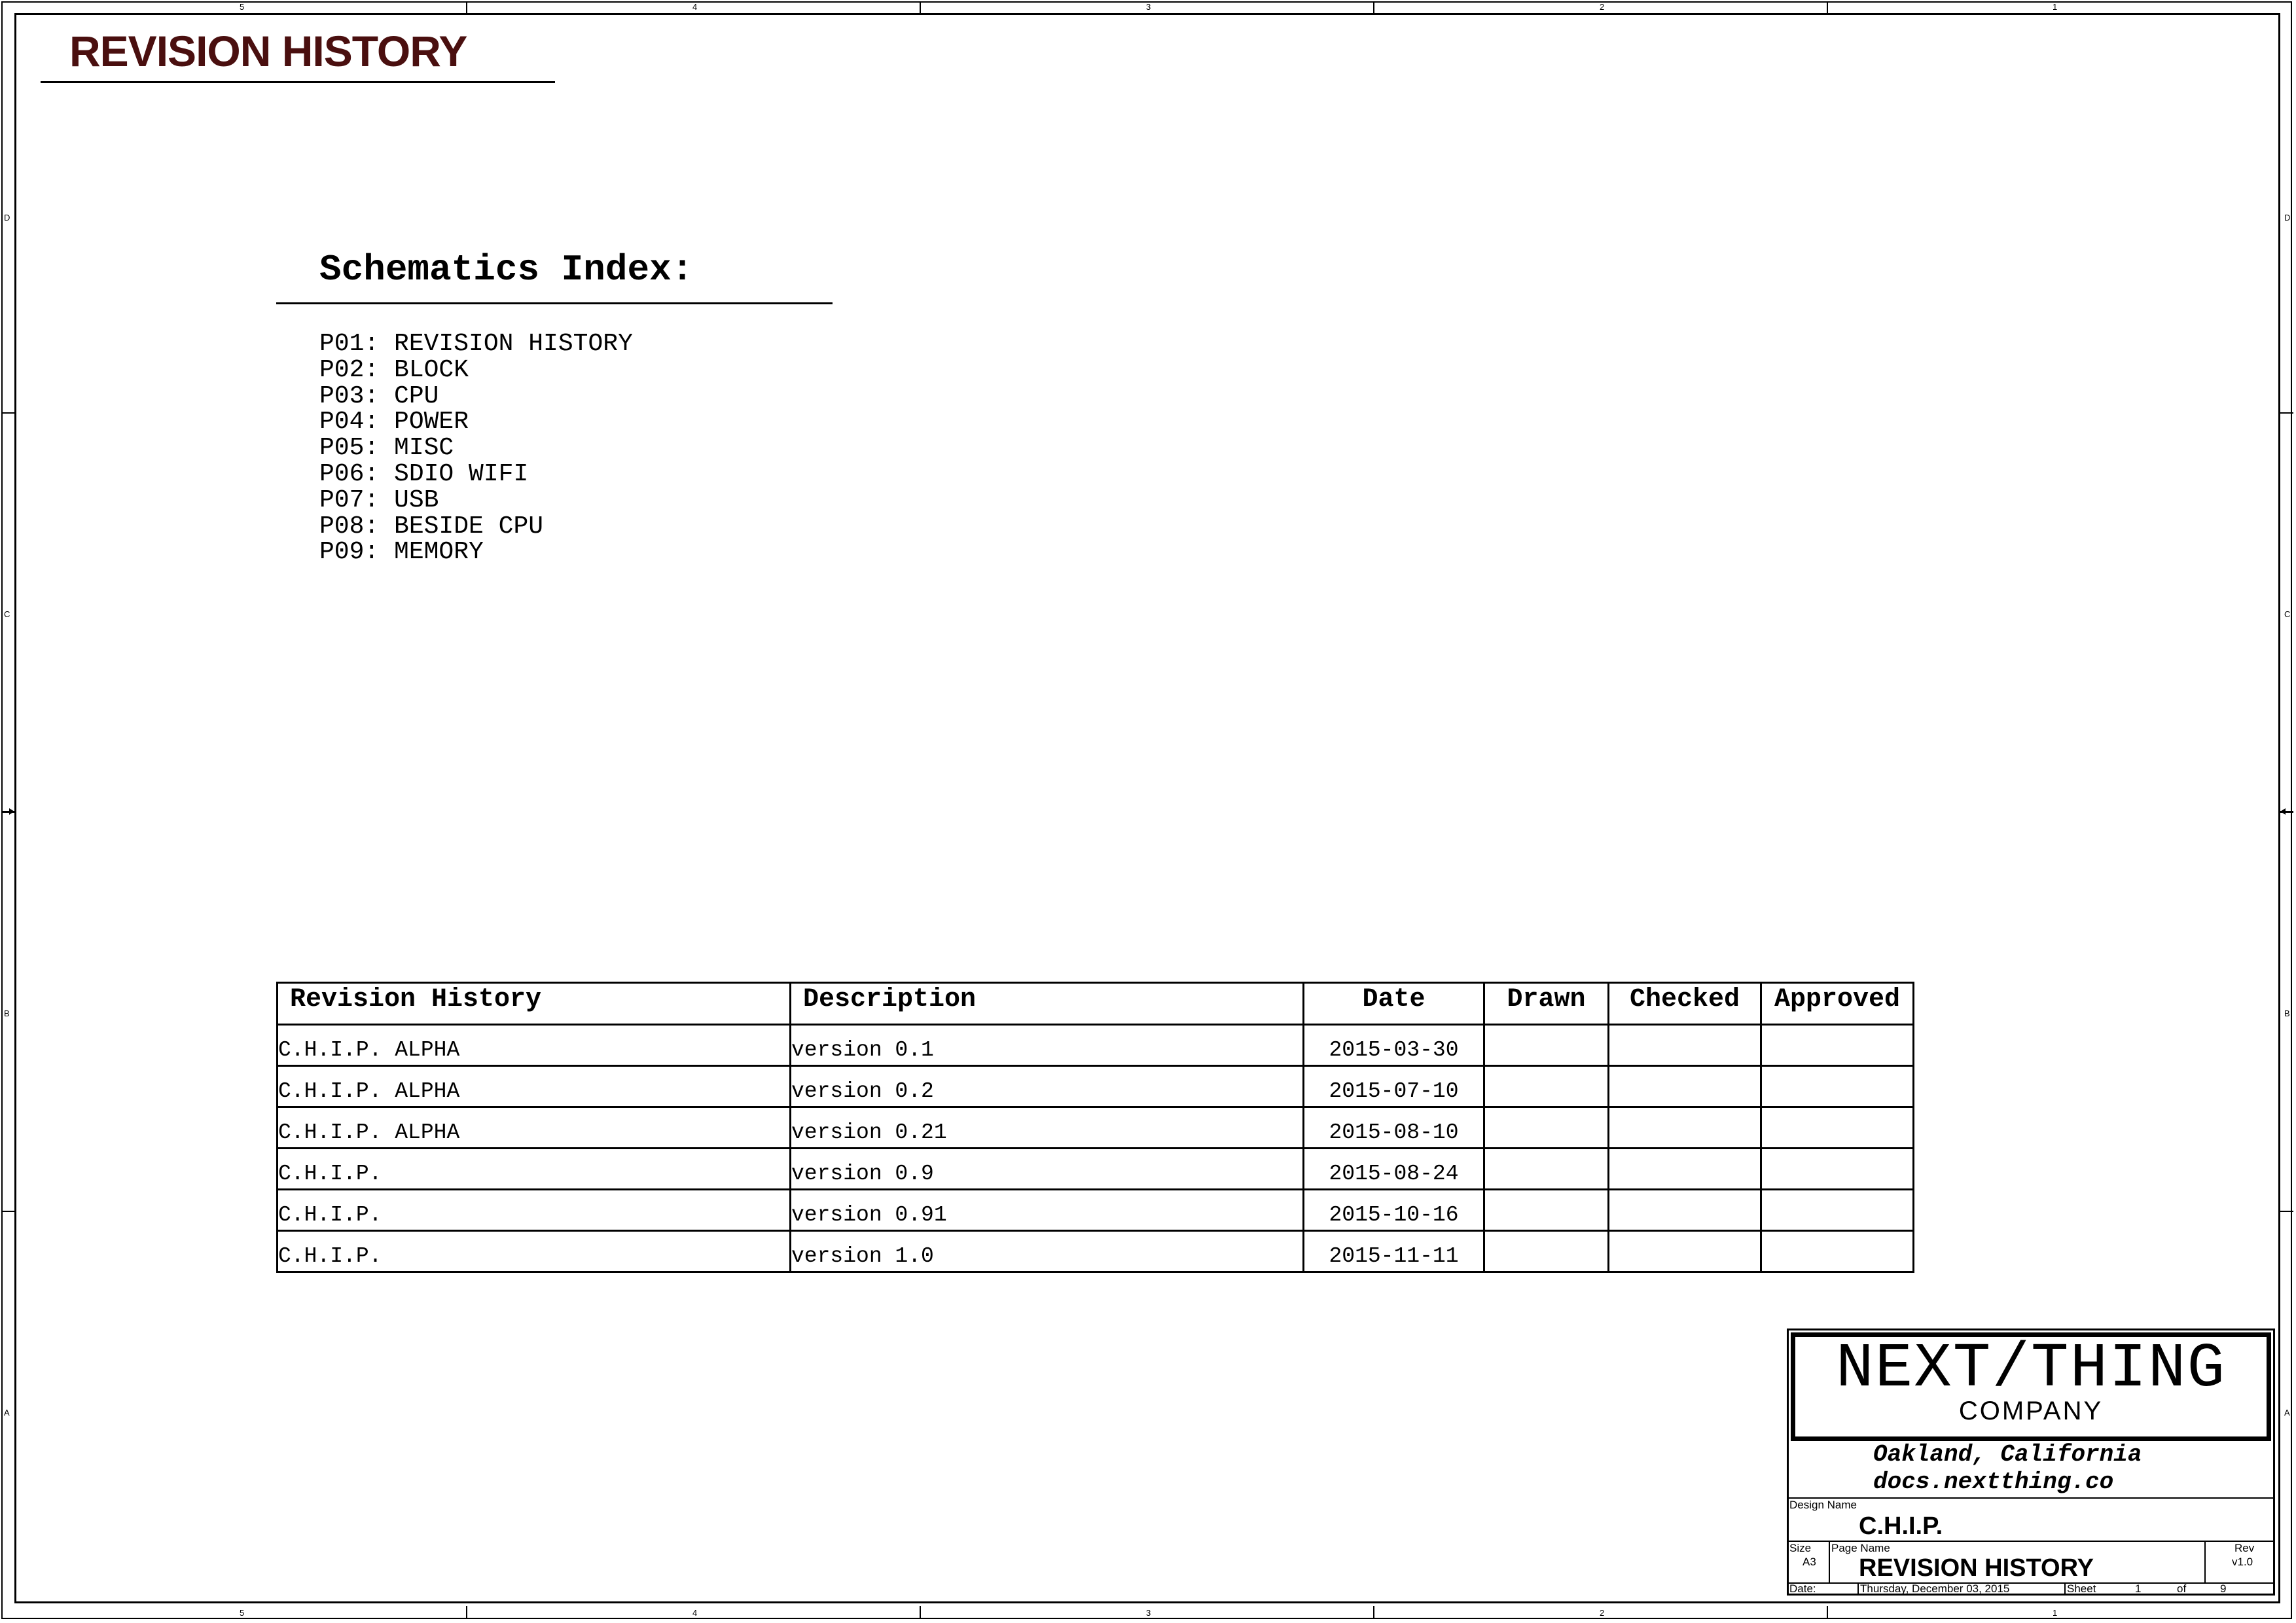  What do you see at coordinates (554, 303) in the screenshot?
I see `index-title-underline` at bounding box center [554, 303].